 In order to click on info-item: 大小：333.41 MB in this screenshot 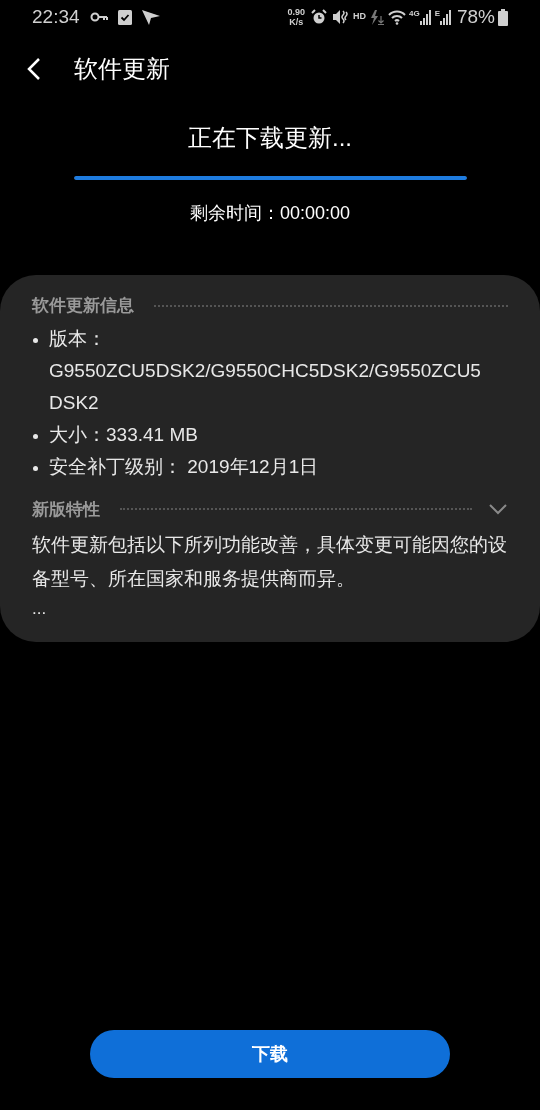, I will do `click(124, 434)`.